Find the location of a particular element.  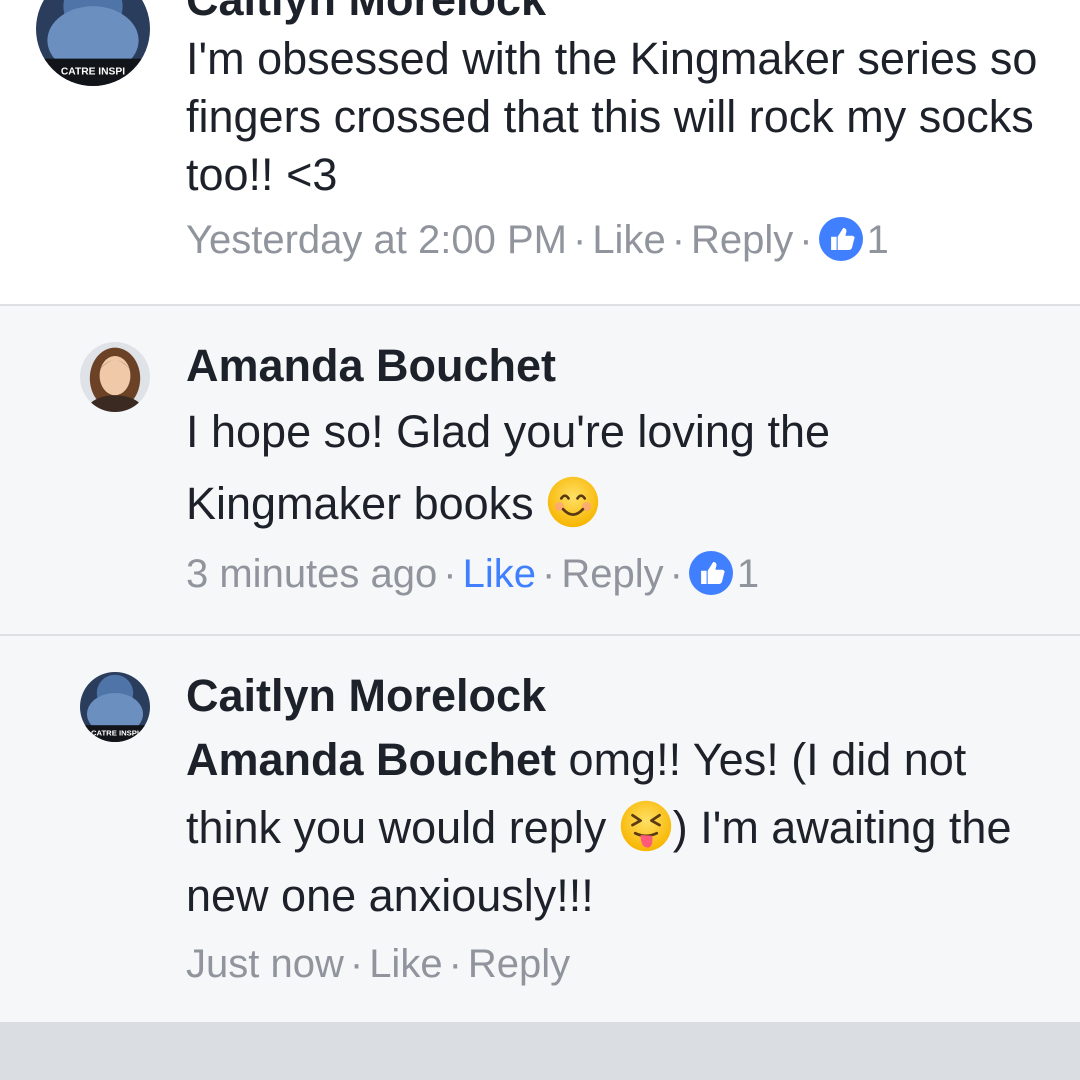

comment-meta: Just now · Like · Reply is located at coordinates (378, 964).